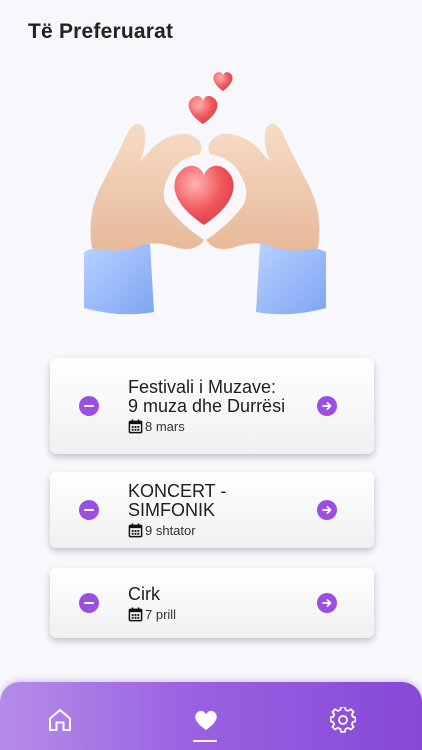  Describe the element at coordinates (144, 593) in the screenshot. I see `event-title: Cirk` at that location.